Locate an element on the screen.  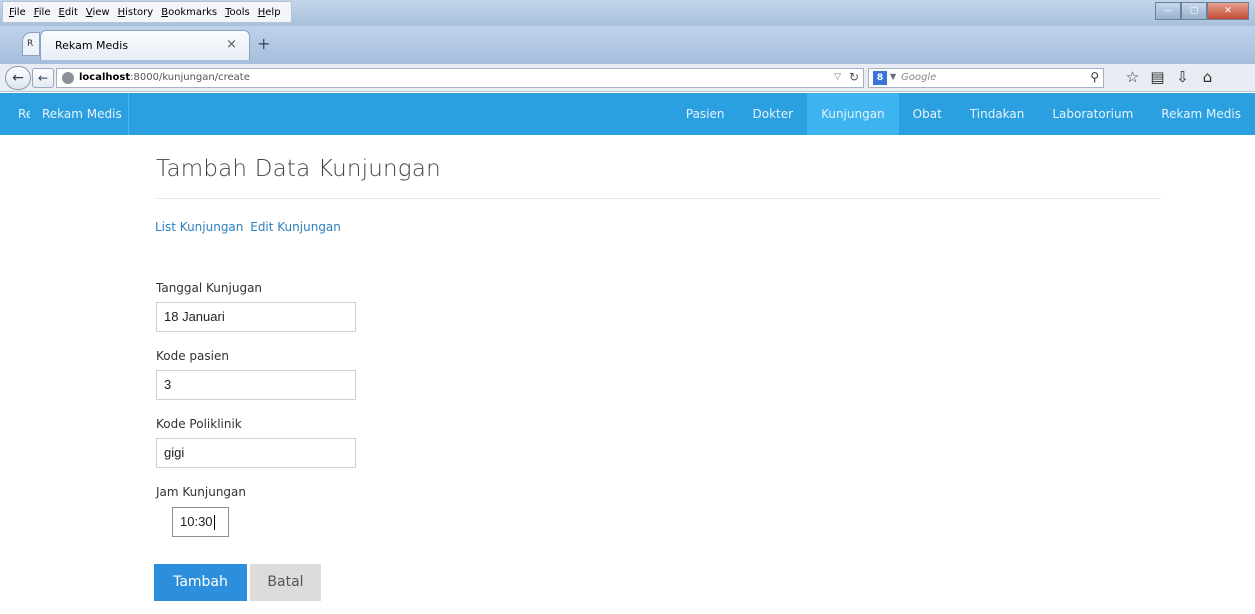
bookmarks-list-icon: ▤ is located at coordinates (1157, 77).